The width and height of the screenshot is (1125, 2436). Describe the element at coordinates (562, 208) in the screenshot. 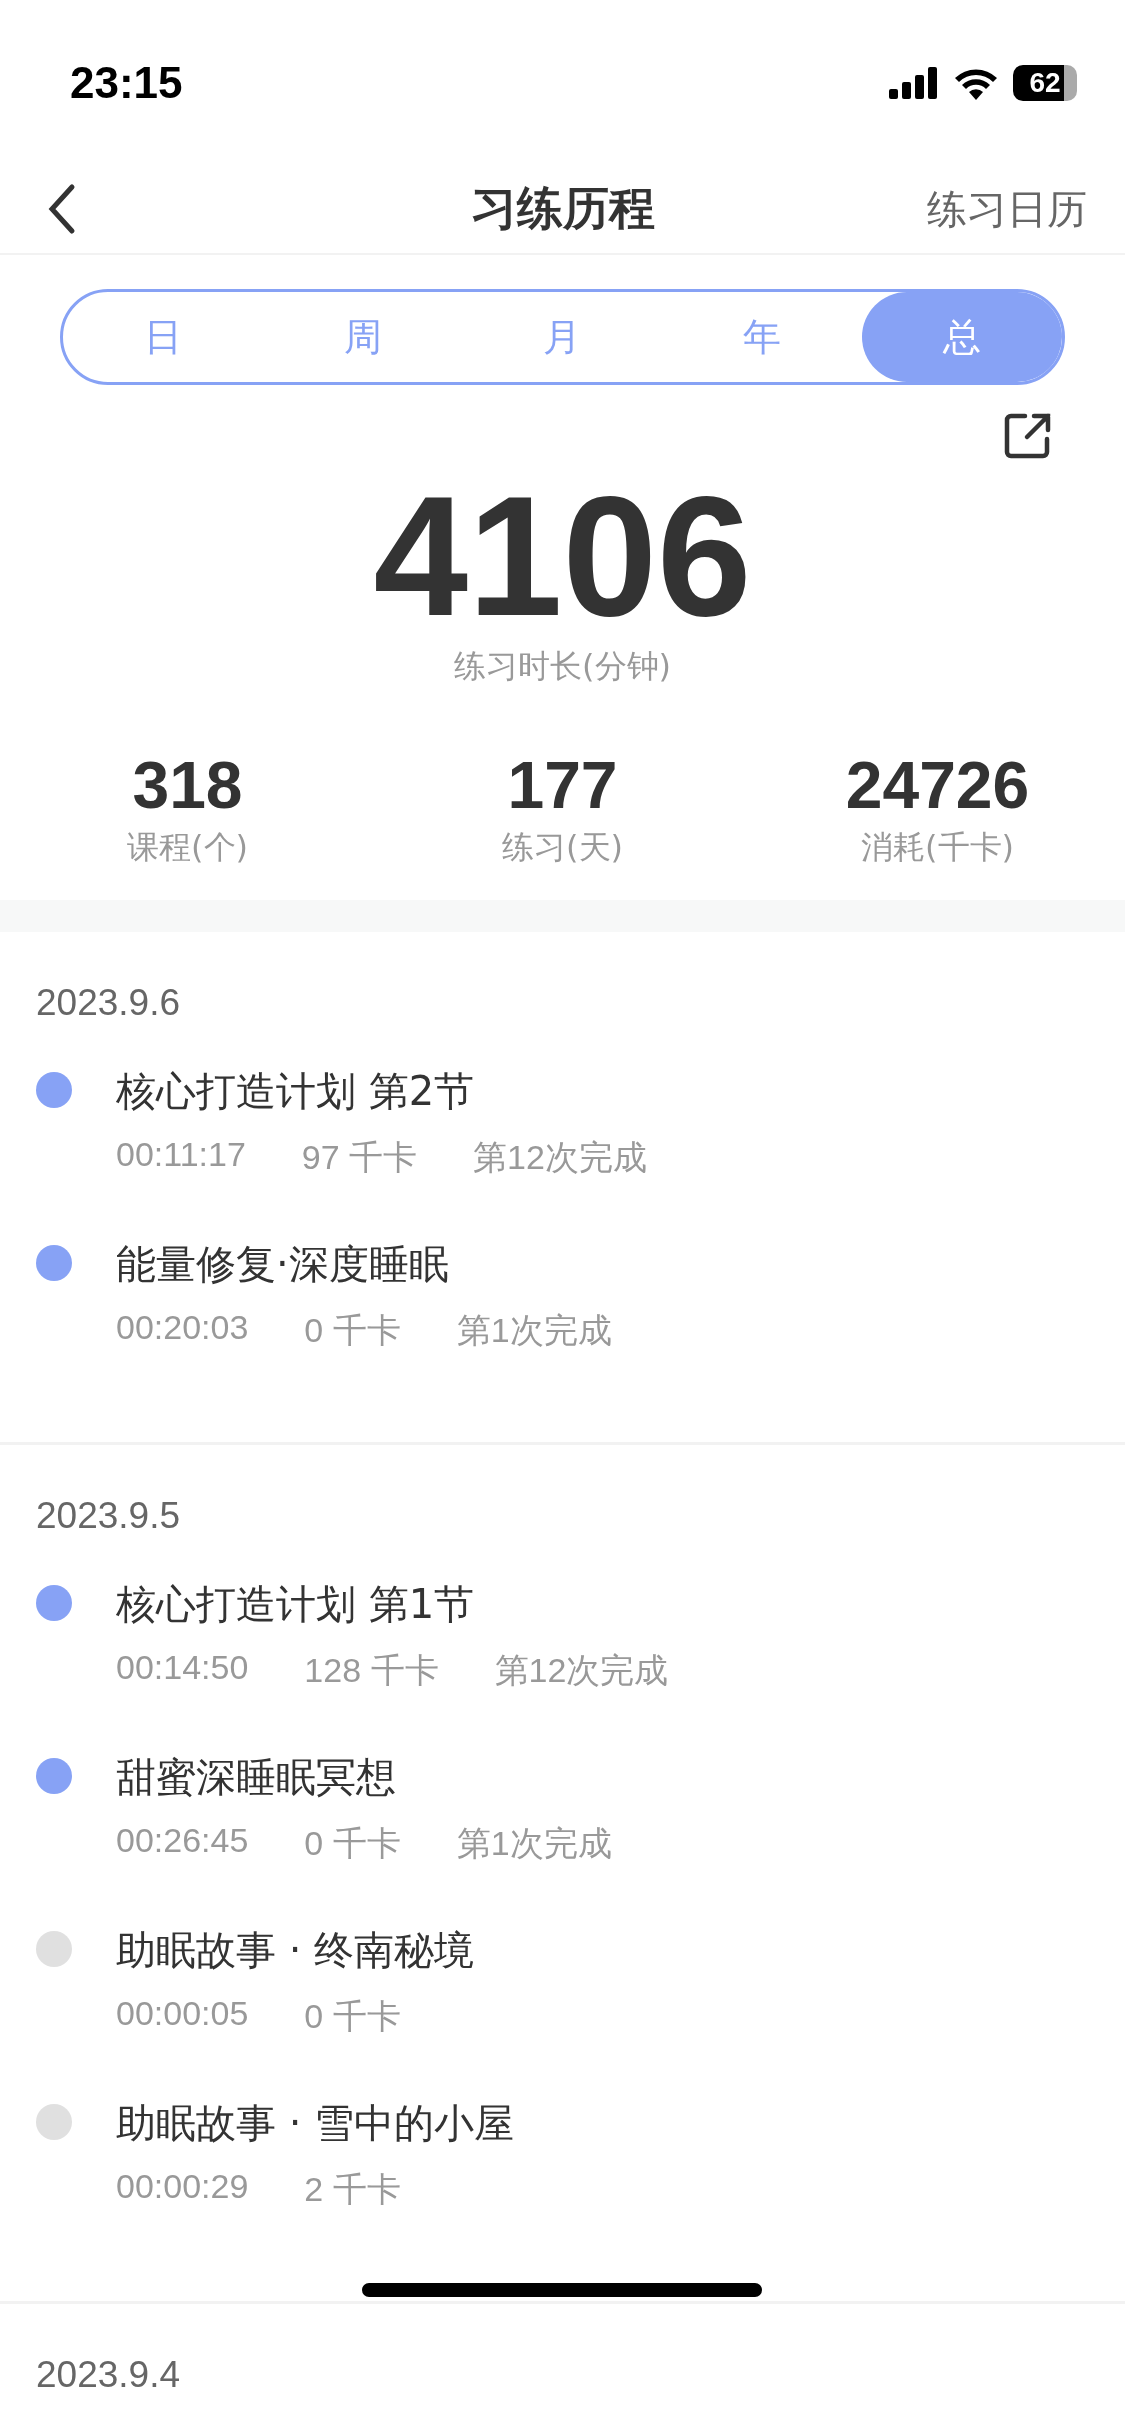

I see `page-title: 习练历程` at that location.